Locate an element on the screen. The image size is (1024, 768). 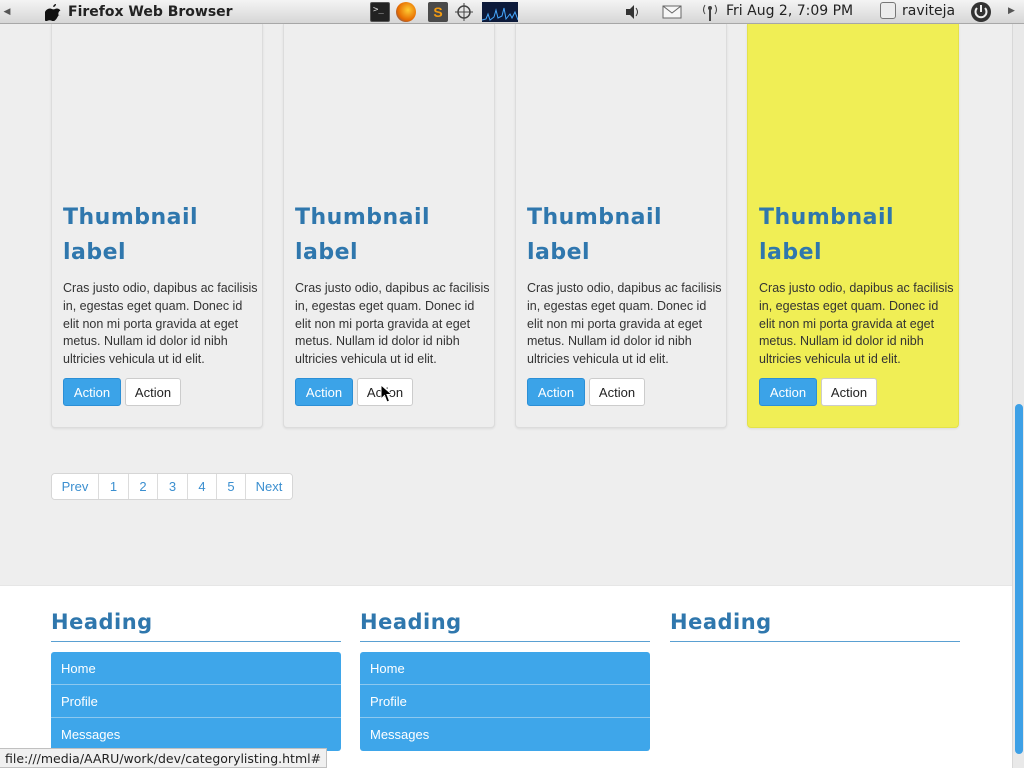
apple-menu-icon is located at coordinates (53, 12).